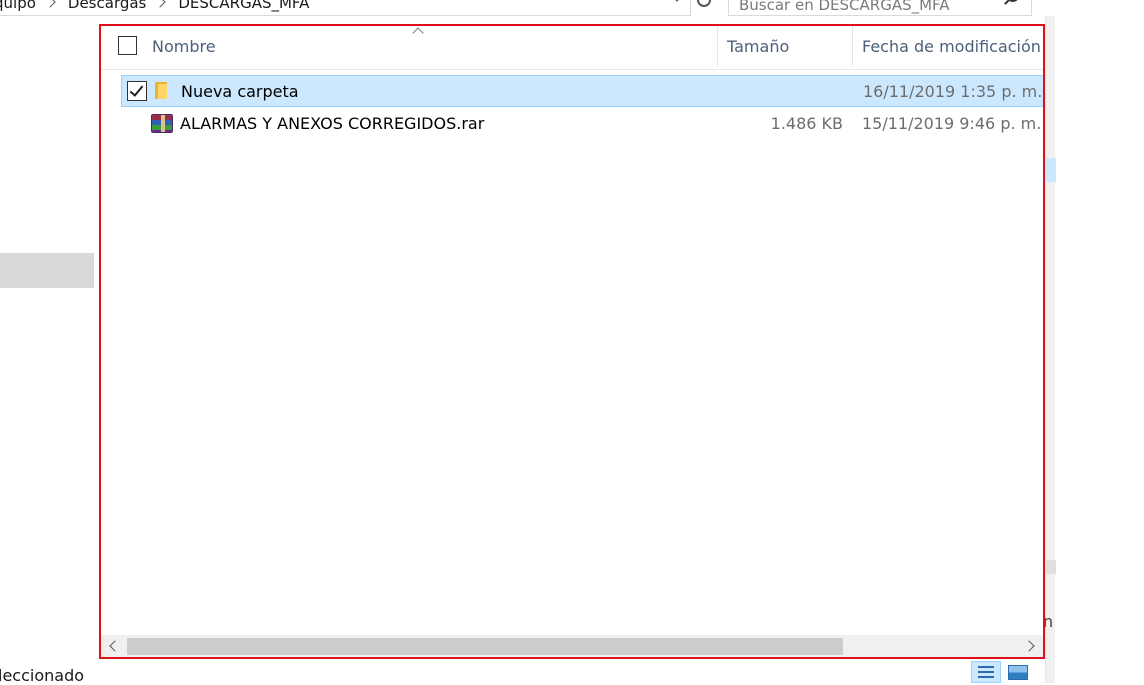 The image size is (1144, 685). What do you see at coordinates (345, 8) in the screenshot?
I see `address-bar: quipo Descargas DESCARGAS_MFA` at bounding box center [345, 8].